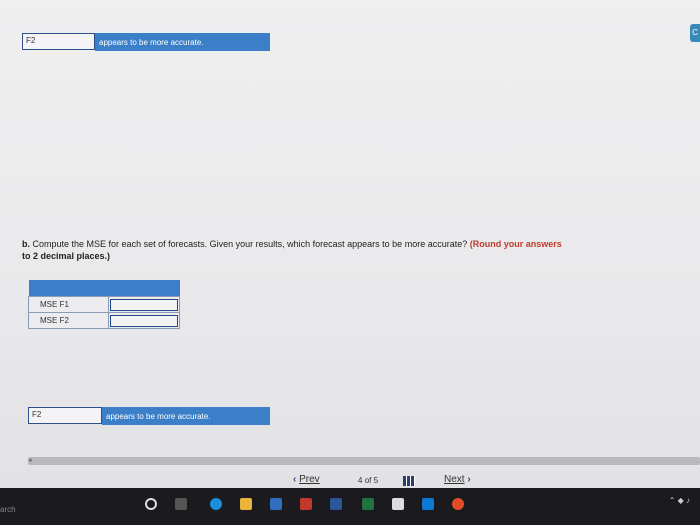 This screenshot has width=700, height=525. I want to click on edge-icon, so click(216, 504).